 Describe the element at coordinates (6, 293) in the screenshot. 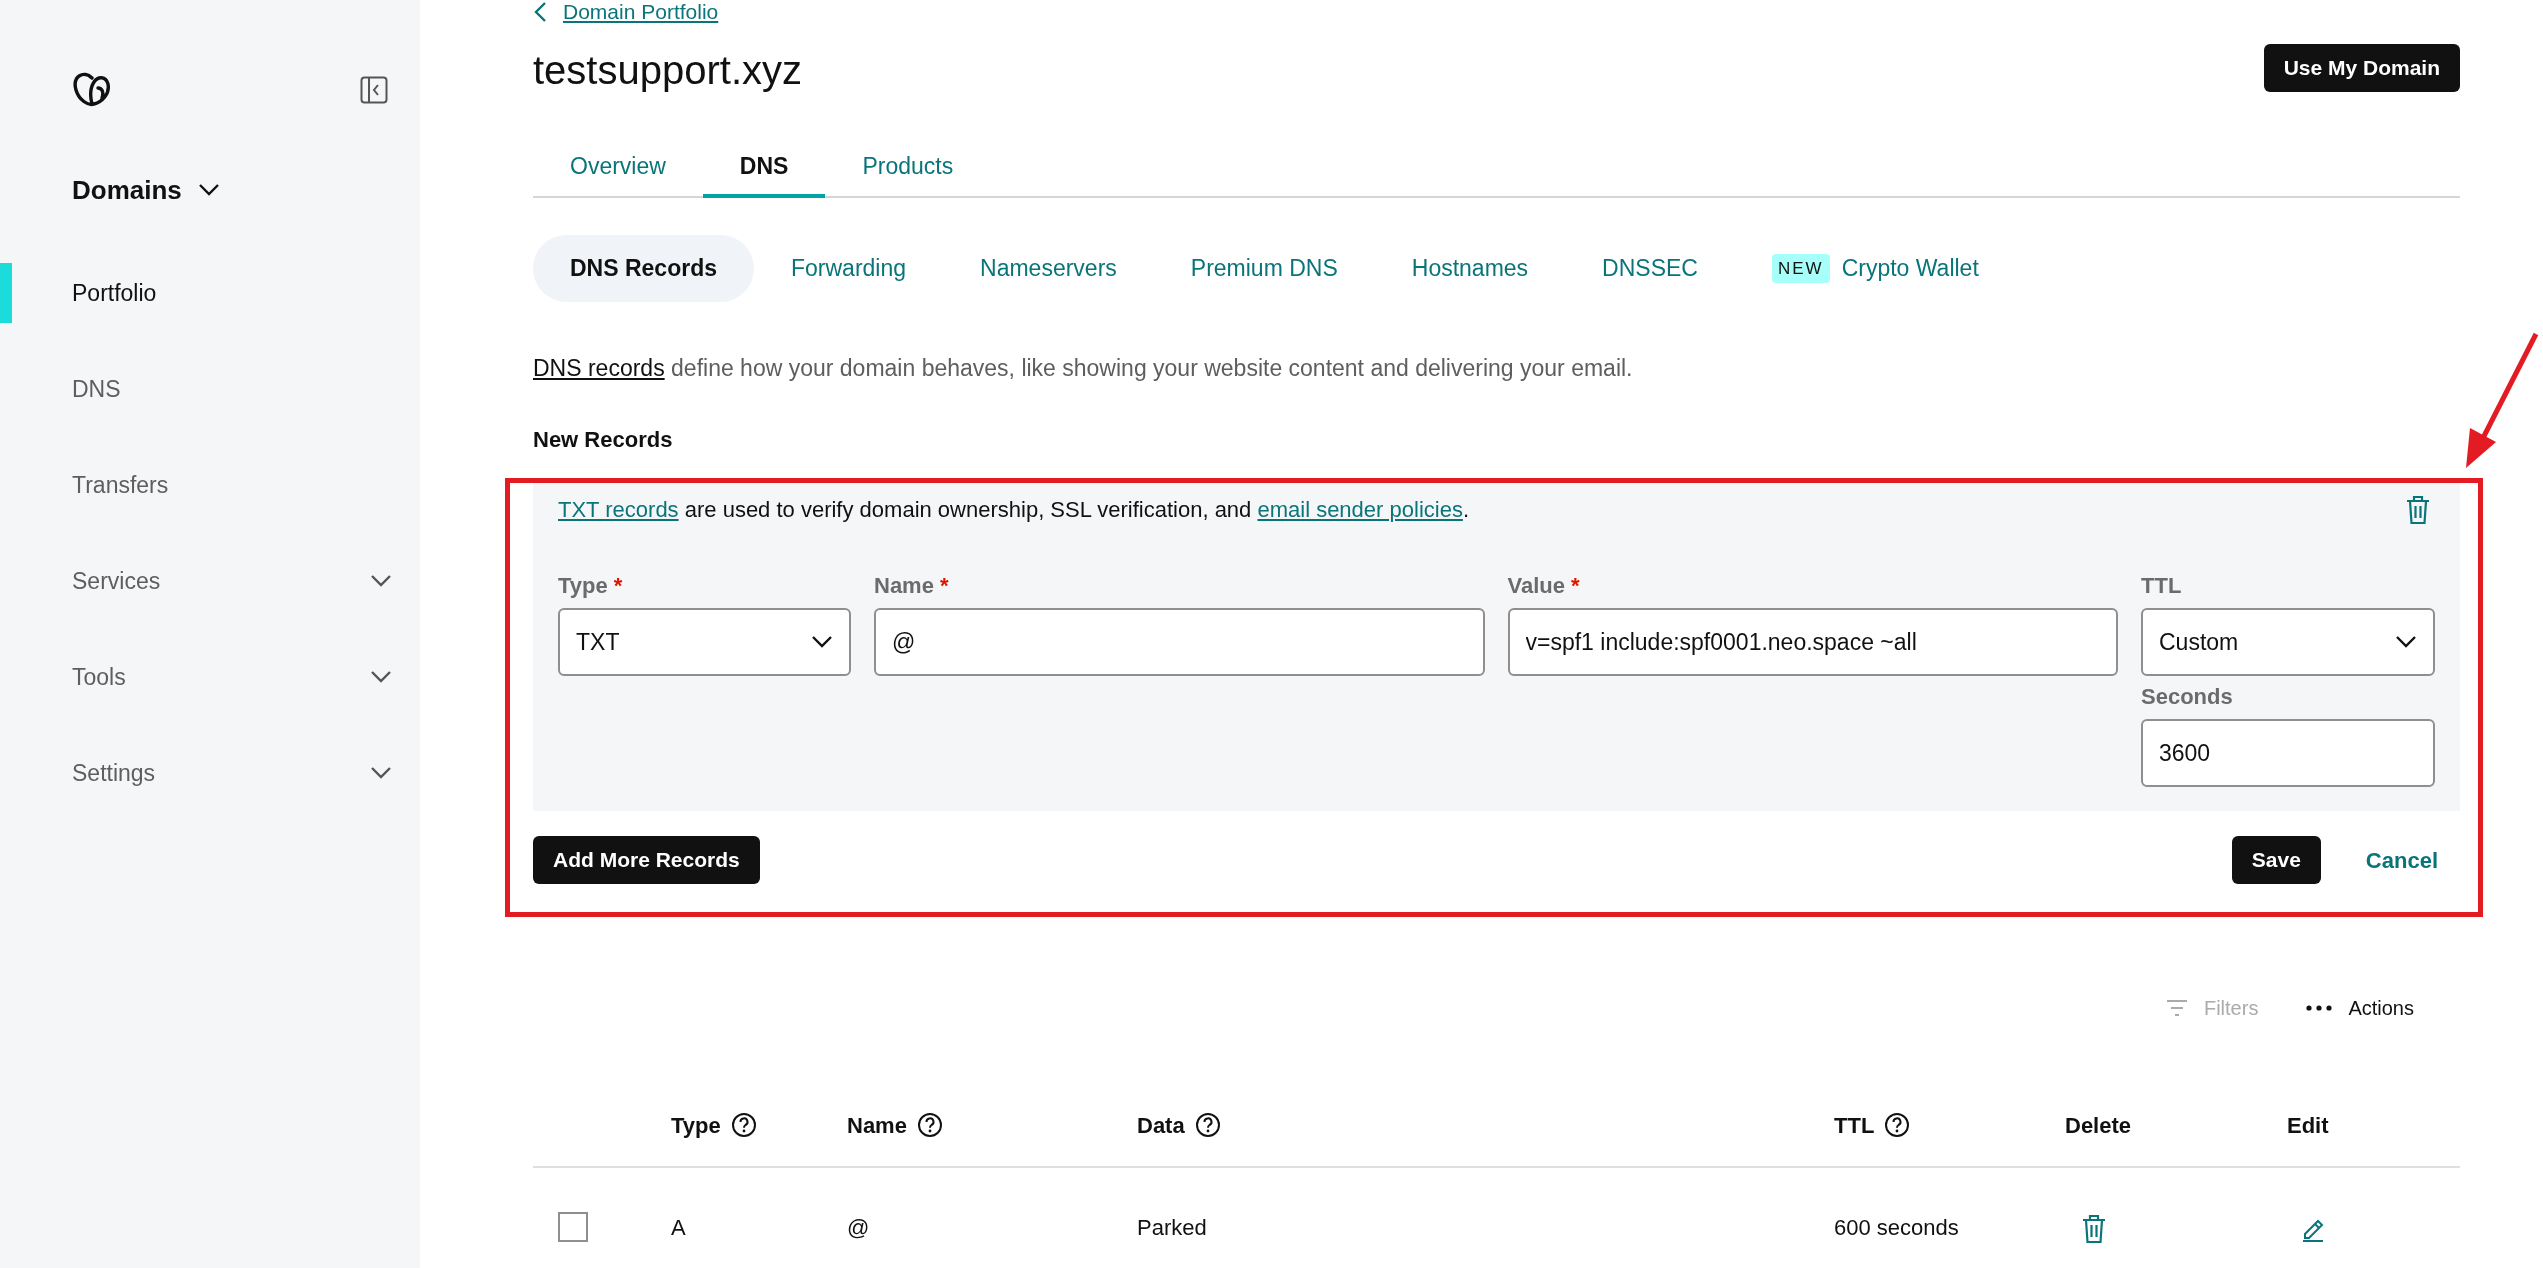

I see `active-indicator` at that location.